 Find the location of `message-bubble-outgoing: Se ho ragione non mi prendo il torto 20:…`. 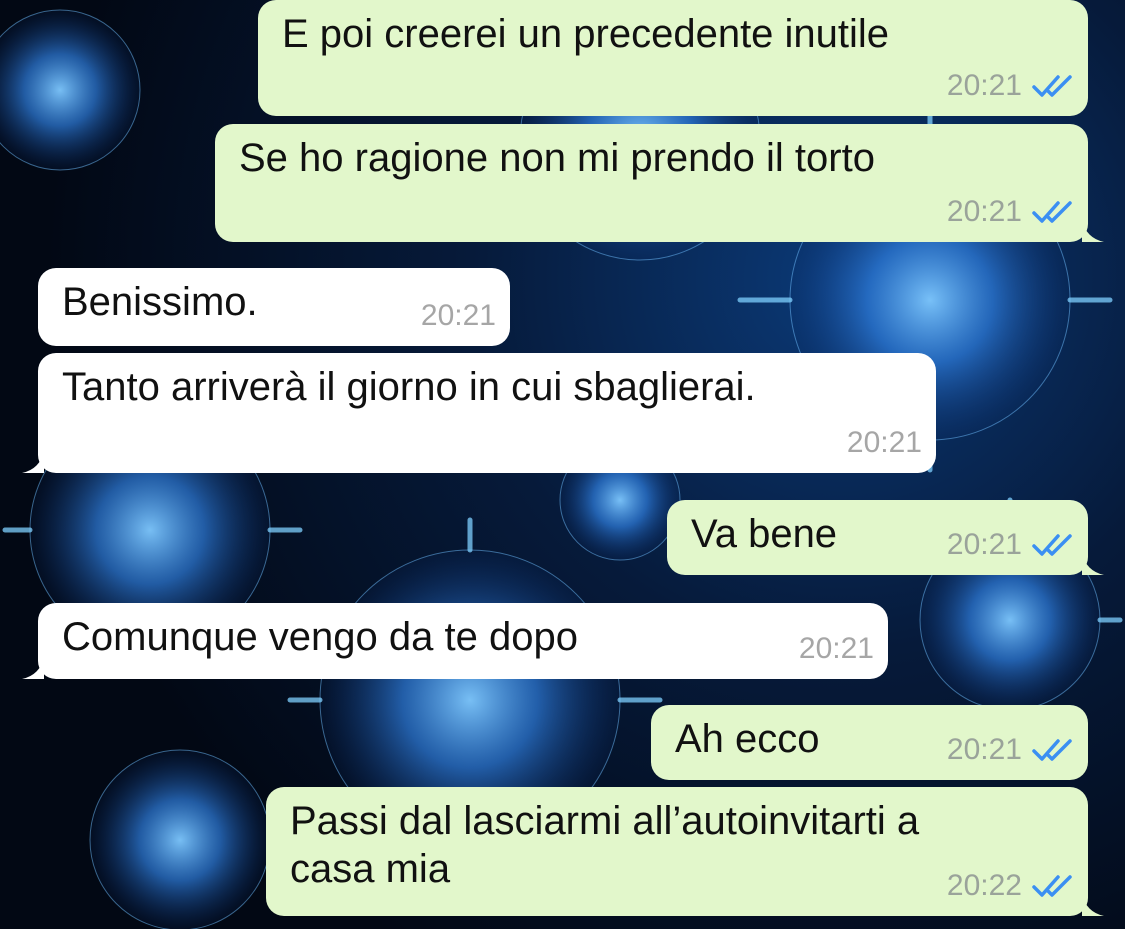

message-bubble-outgoing: Se ho ragione non mi prendo il torto 20:… is located at coordinates (659, 183).